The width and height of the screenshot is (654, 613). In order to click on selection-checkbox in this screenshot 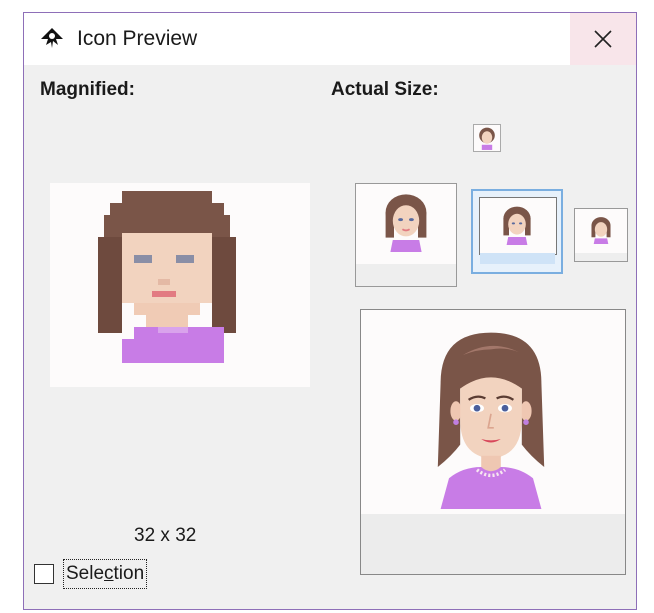, I will do `click(44, 574)`.